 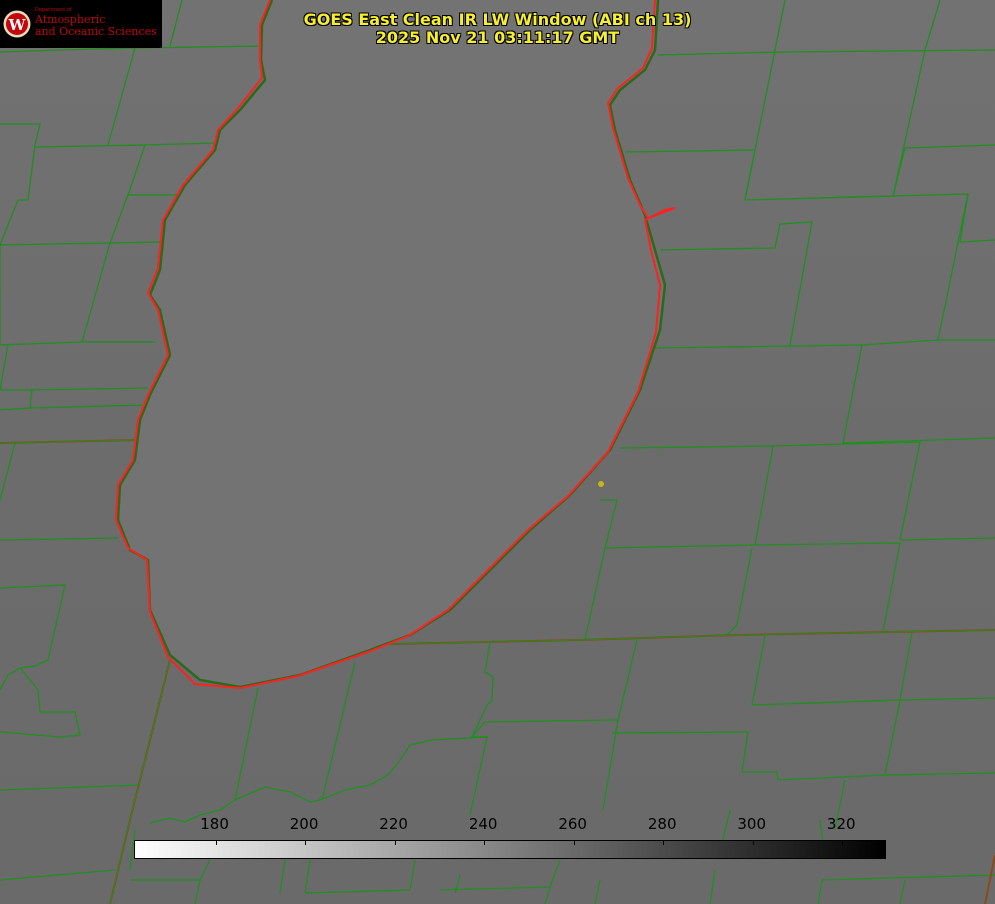 What do you see at coordinates (752, 824) in the screenshot?
I see `colorbar-tick-label: 300` at bounding box center [752, 824].